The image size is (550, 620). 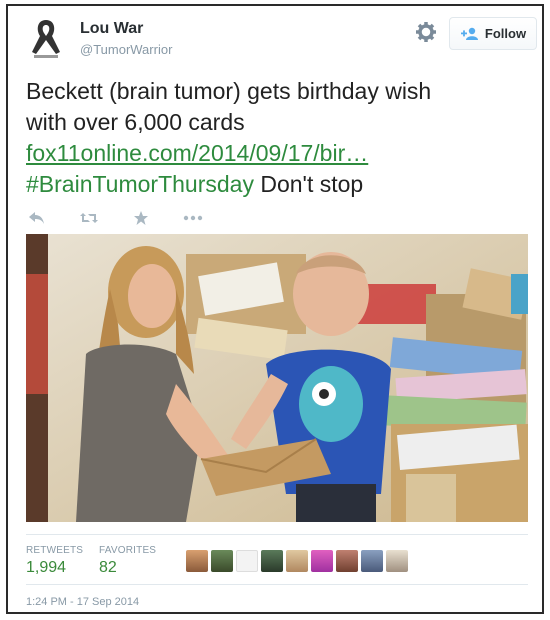 What do you see at coordinates (128, 550) in the screenshot?
I see `favorites-label: FAVORITES` at bounding box center [128, 550].